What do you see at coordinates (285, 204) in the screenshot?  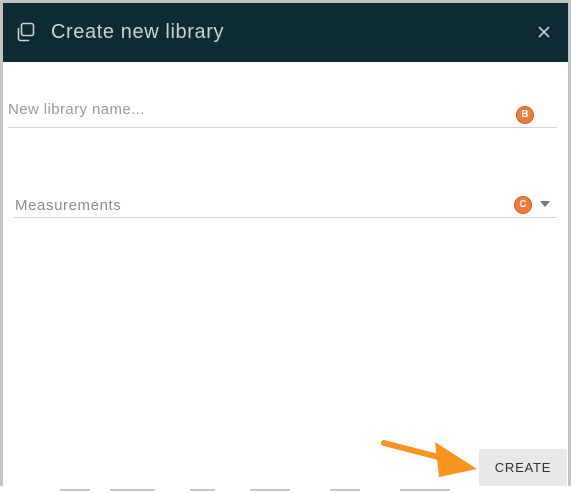 I see `measurements-select: Measurements C` at bounding box center [285, 204].